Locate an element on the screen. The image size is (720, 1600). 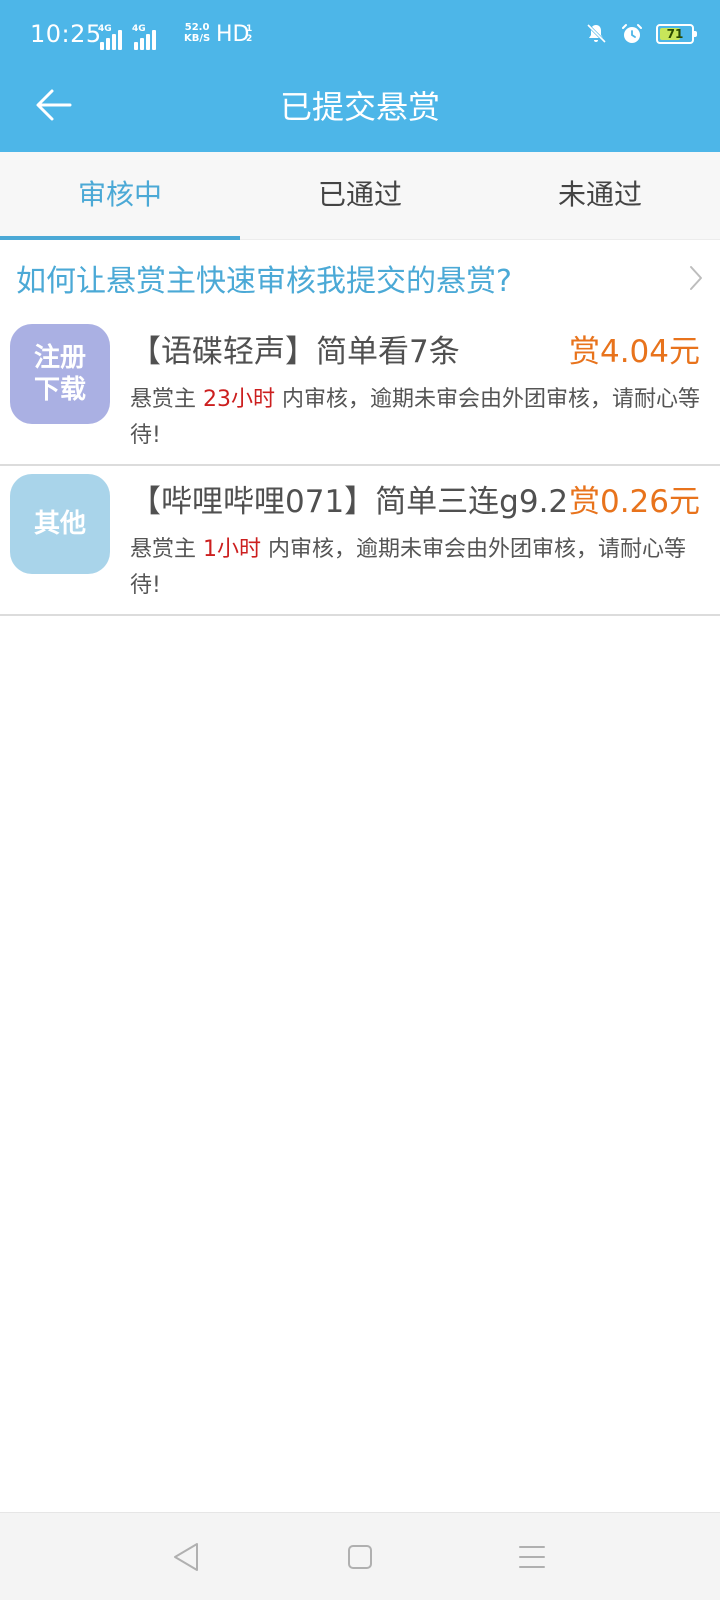
triangle-back-icon is located at coordinates (186, 1557).